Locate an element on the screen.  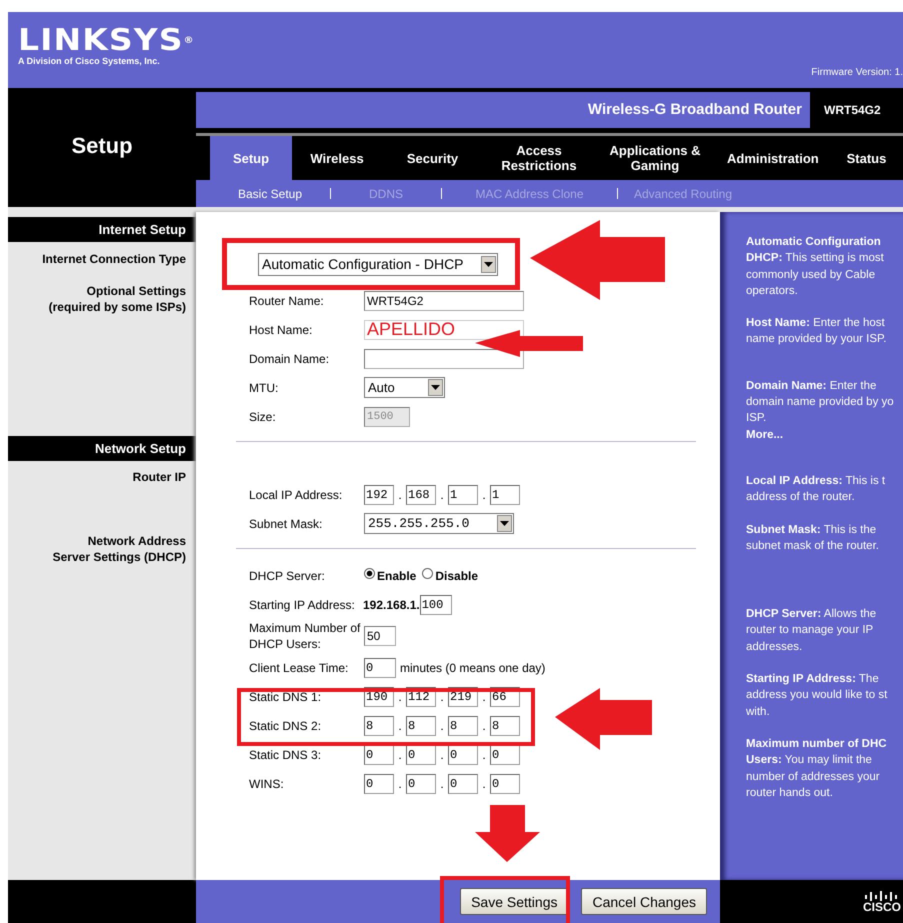
cisco-logo: CISCO is located at coordinates (881, 901).